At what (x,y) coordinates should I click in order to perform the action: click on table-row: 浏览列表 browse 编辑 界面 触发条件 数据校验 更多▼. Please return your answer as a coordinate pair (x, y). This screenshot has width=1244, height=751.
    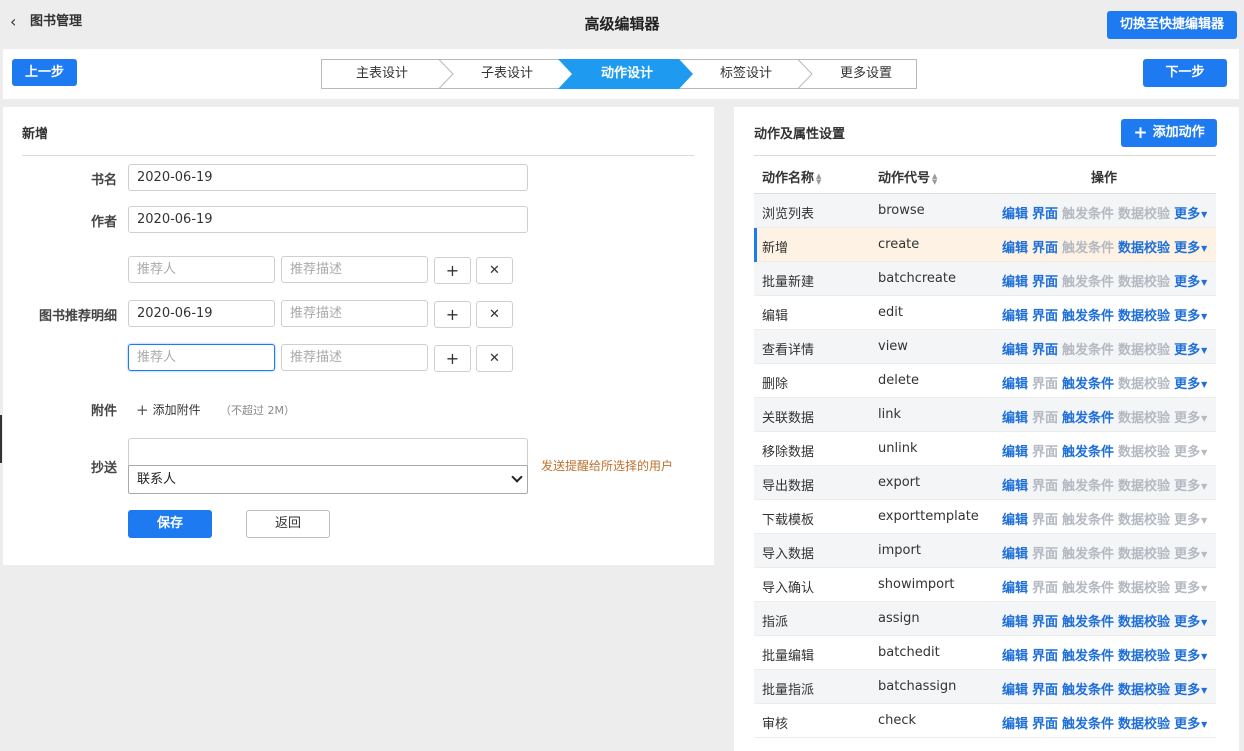
    Looking at the image, I should click on (985, 211).